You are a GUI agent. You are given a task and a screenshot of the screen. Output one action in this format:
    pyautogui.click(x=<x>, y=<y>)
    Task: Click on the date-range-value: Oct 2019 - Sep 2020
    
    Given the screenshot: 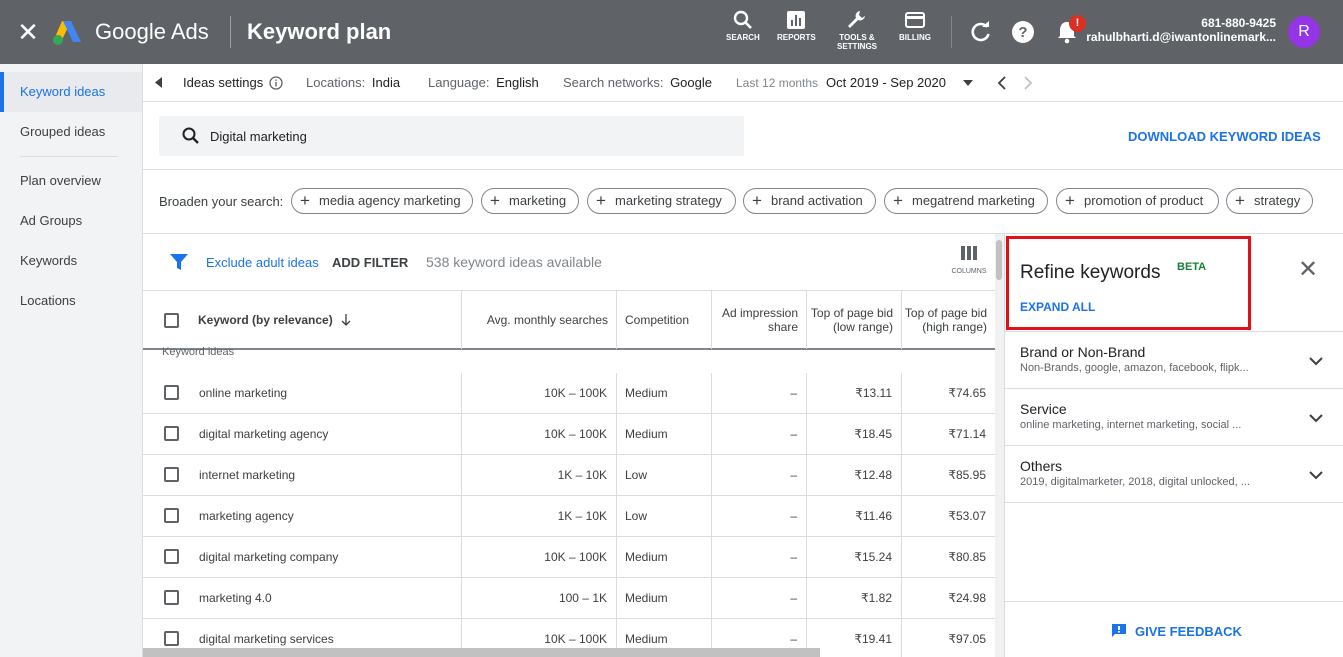 What is the action you would take?
    pyautogui.click(x=886, y=82)
    